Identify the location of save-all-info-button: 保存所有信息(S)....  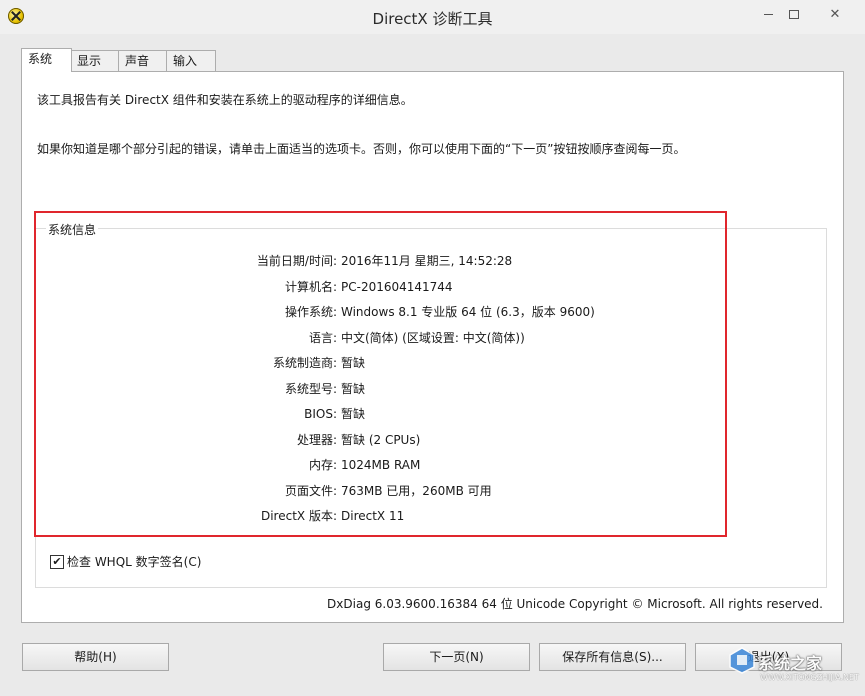
(612, 657).